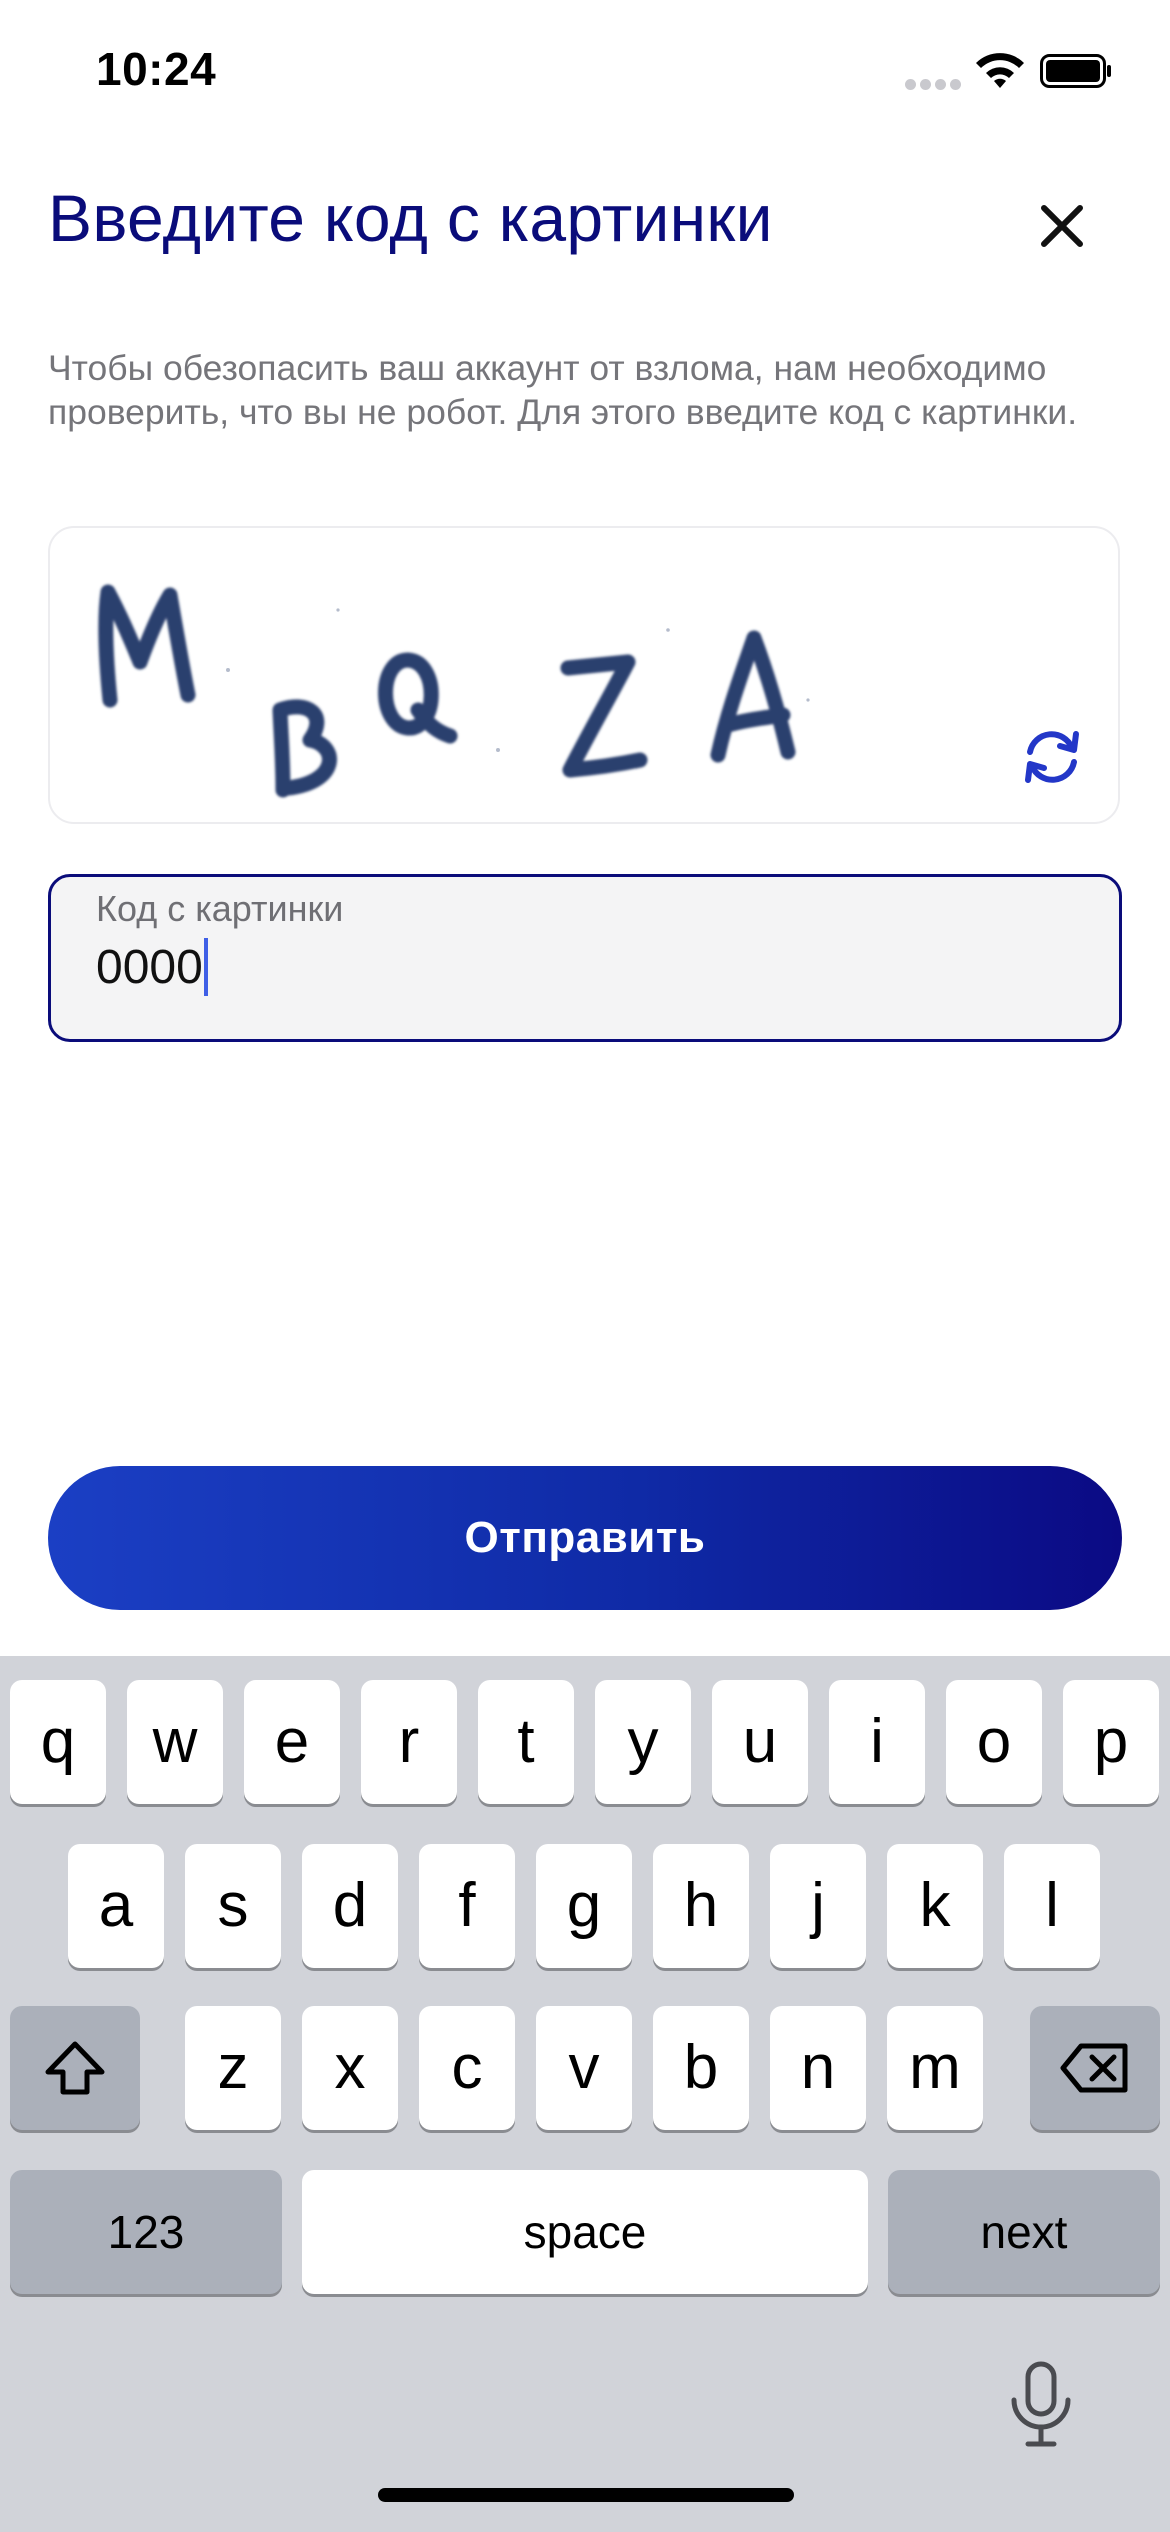 The image size is (1170, 2532). What do you see at coordinates (1111, 1742) in the screenshot?
I see `key-p: p` at bounding box center [1111, 1742].